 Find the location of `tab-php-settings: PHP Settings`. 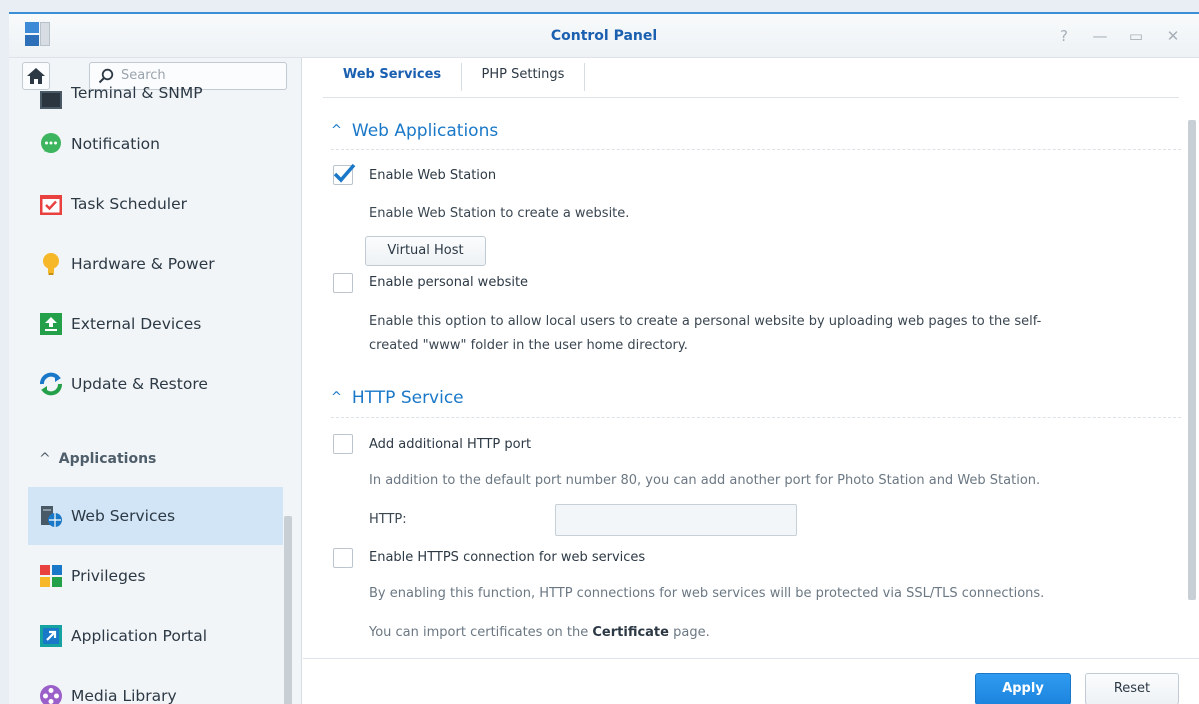

tab-php-settings: PHP Settings is located at coordinates (523, 78).